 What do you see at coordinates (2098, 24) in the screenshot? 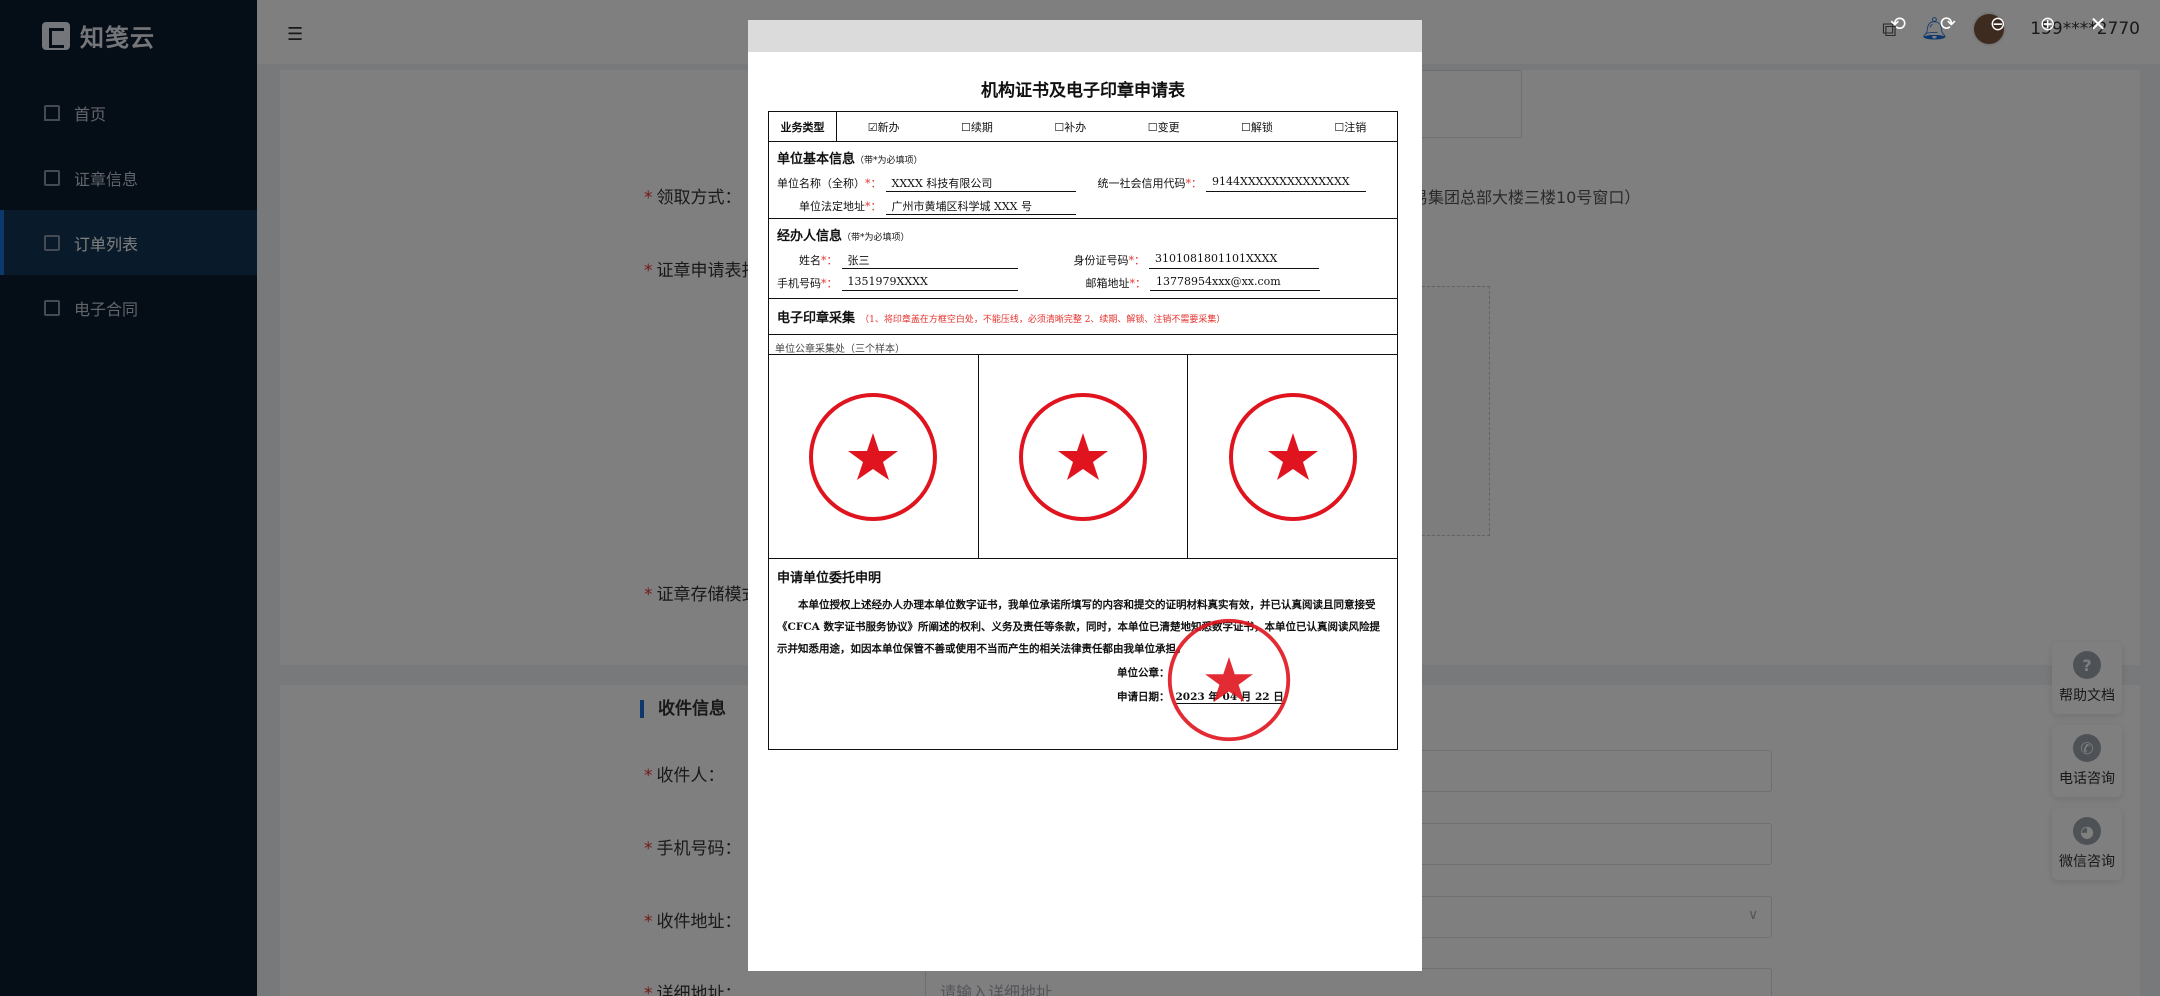
I see `close-icon: ✕` at bounding box center [2098, 24].